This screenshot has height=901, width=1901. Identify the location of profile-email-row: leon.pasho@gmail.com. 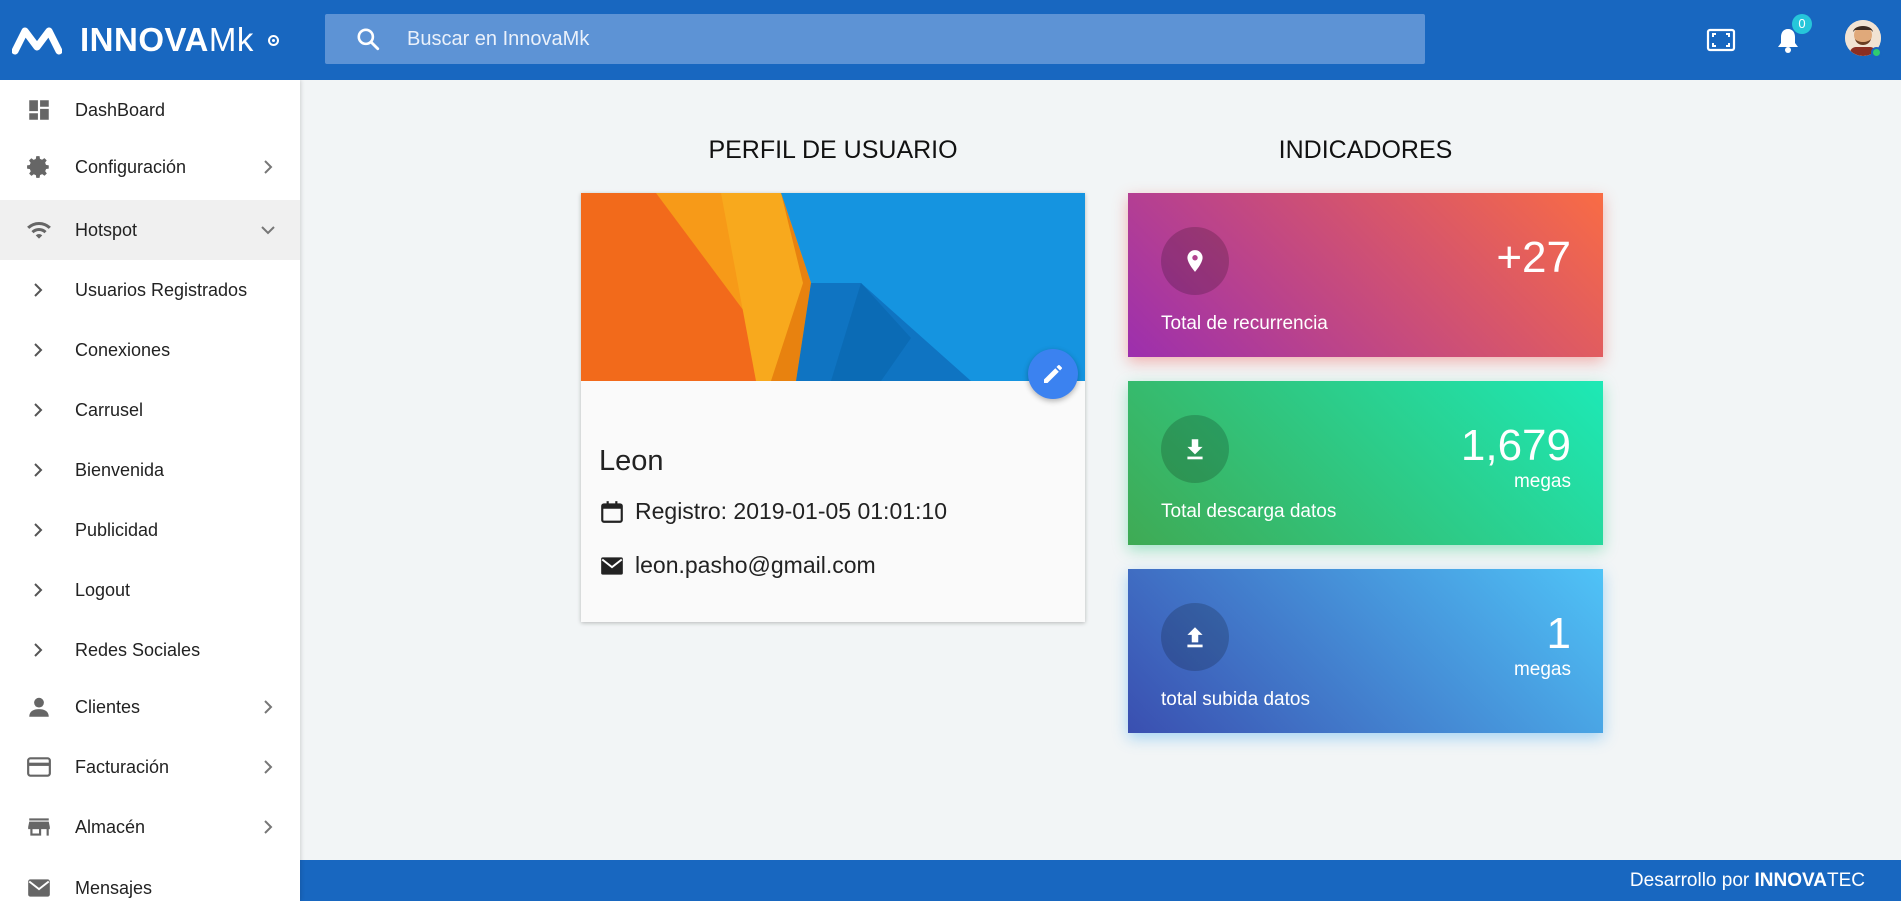
(737, 565).